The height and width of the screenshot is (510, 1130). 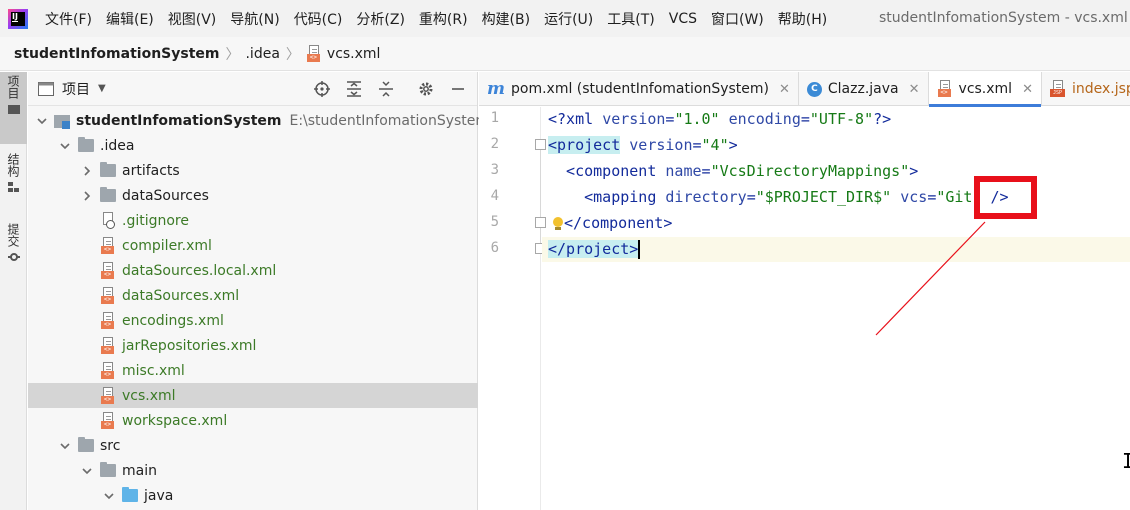 I want to click on breadcrumb-file-label: vcs.xml, so click(x=353, y=53).